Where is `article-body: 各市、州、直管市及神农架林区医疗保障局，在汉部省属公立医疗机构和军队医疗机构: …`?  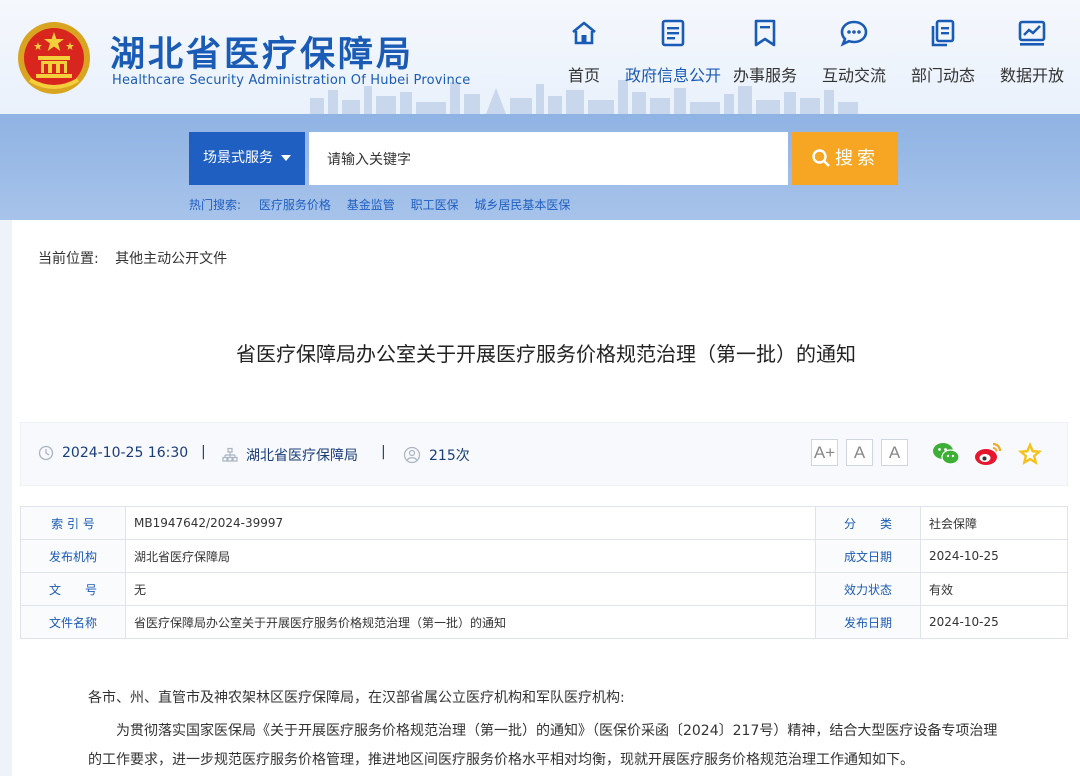 article-body: 各市、州、直管市及神农架林区医疗保障局，在汉部省属公立医疗机构和军队医疗机构: … is located at coordinates (548, 729).